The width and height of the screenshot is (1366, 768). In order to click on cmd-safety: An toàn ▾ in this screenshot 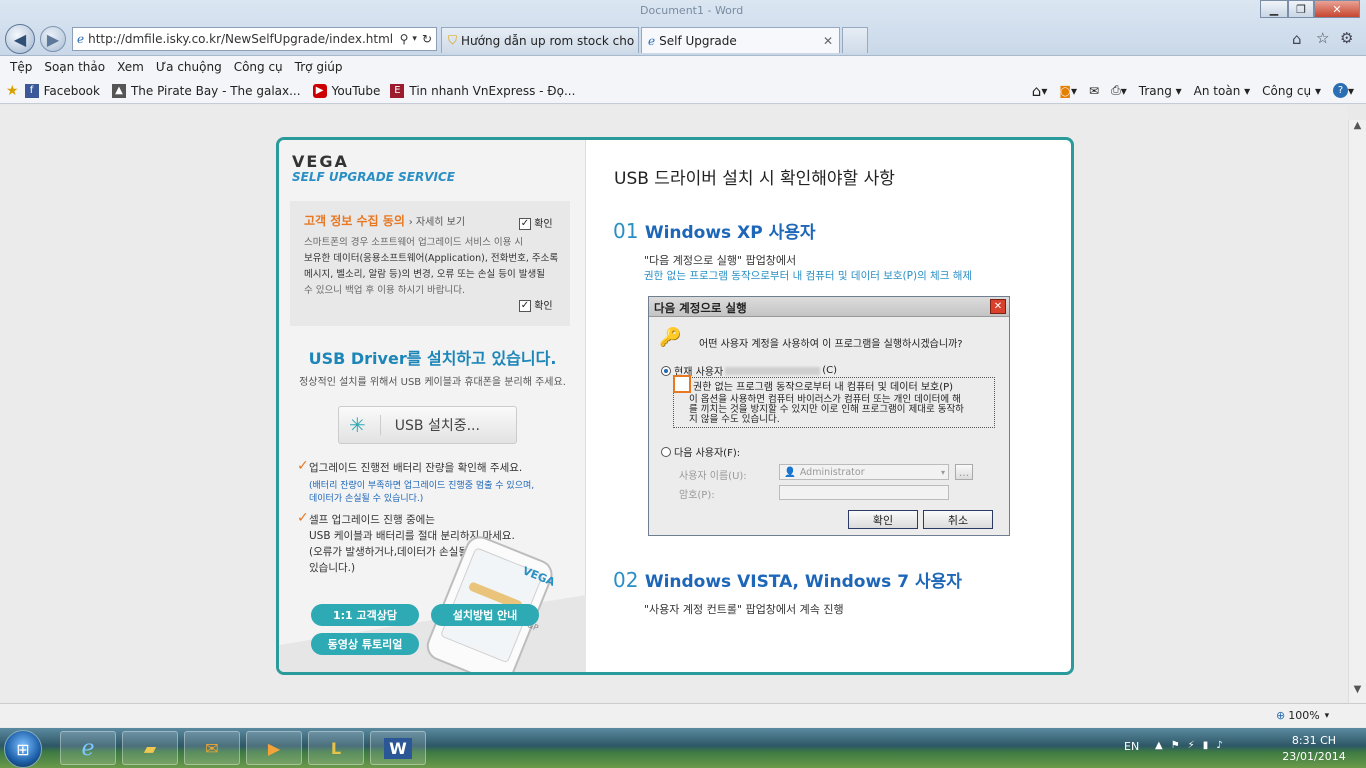, I will do `click(1222, 91)`.